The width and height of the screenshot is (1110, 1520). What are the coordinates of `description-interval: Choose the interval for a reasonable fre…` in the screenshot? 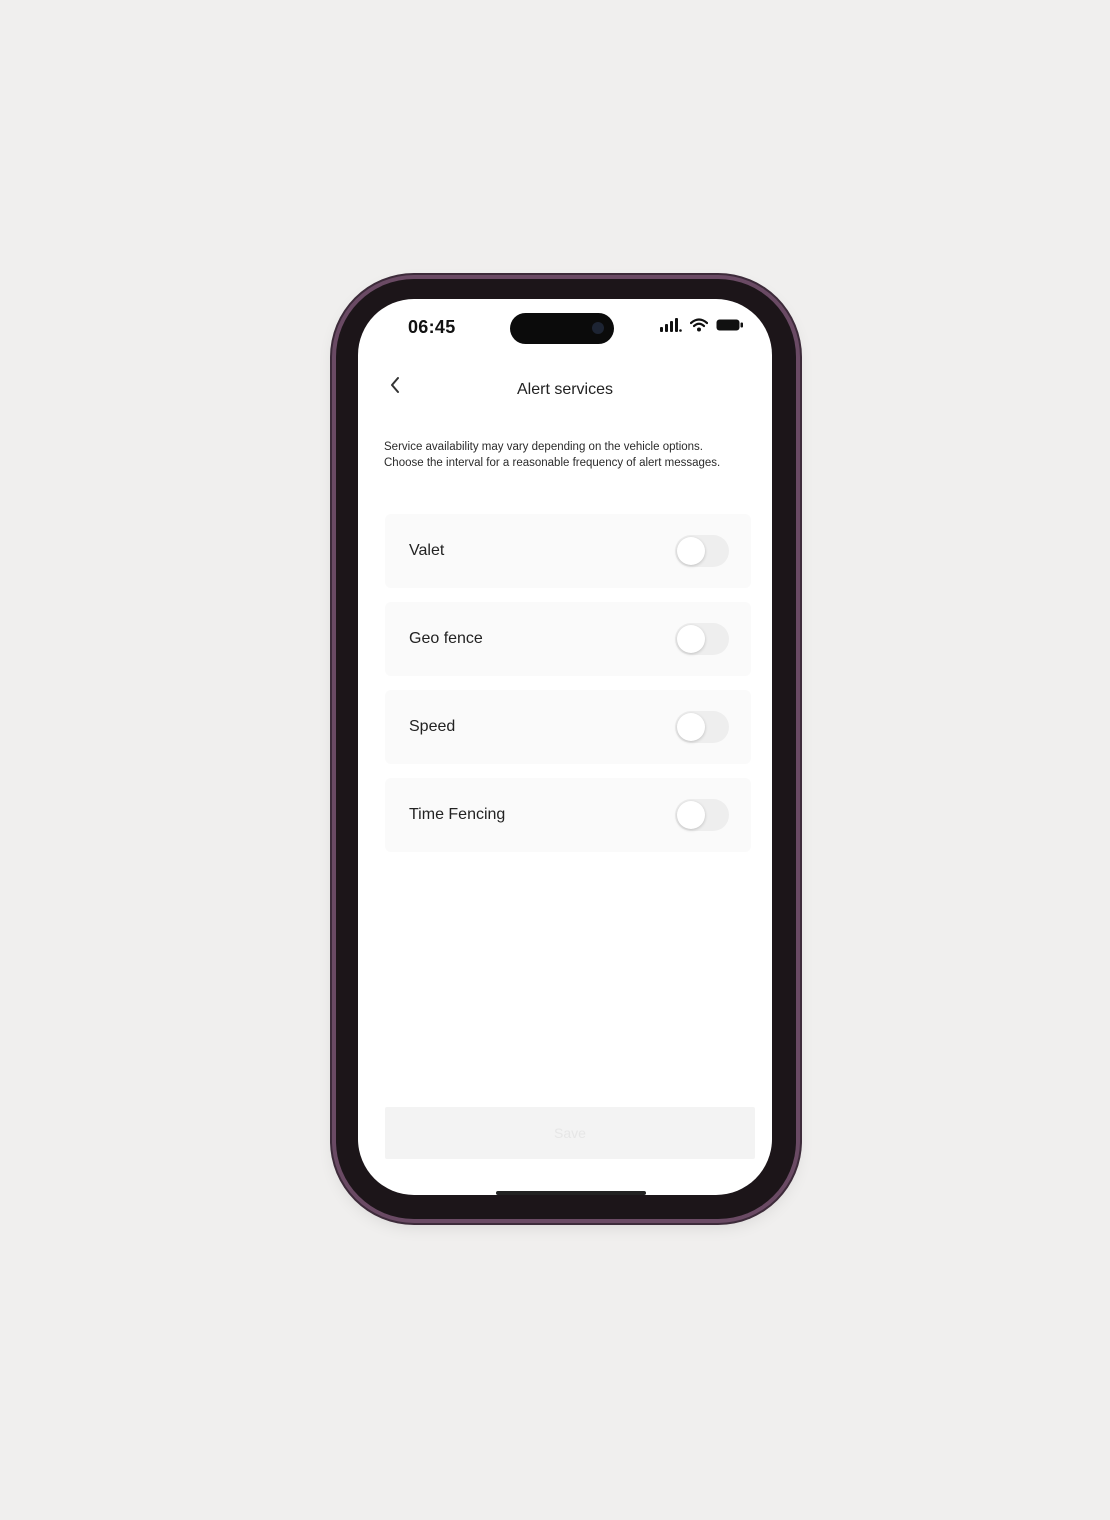 It's located at (552, 463).